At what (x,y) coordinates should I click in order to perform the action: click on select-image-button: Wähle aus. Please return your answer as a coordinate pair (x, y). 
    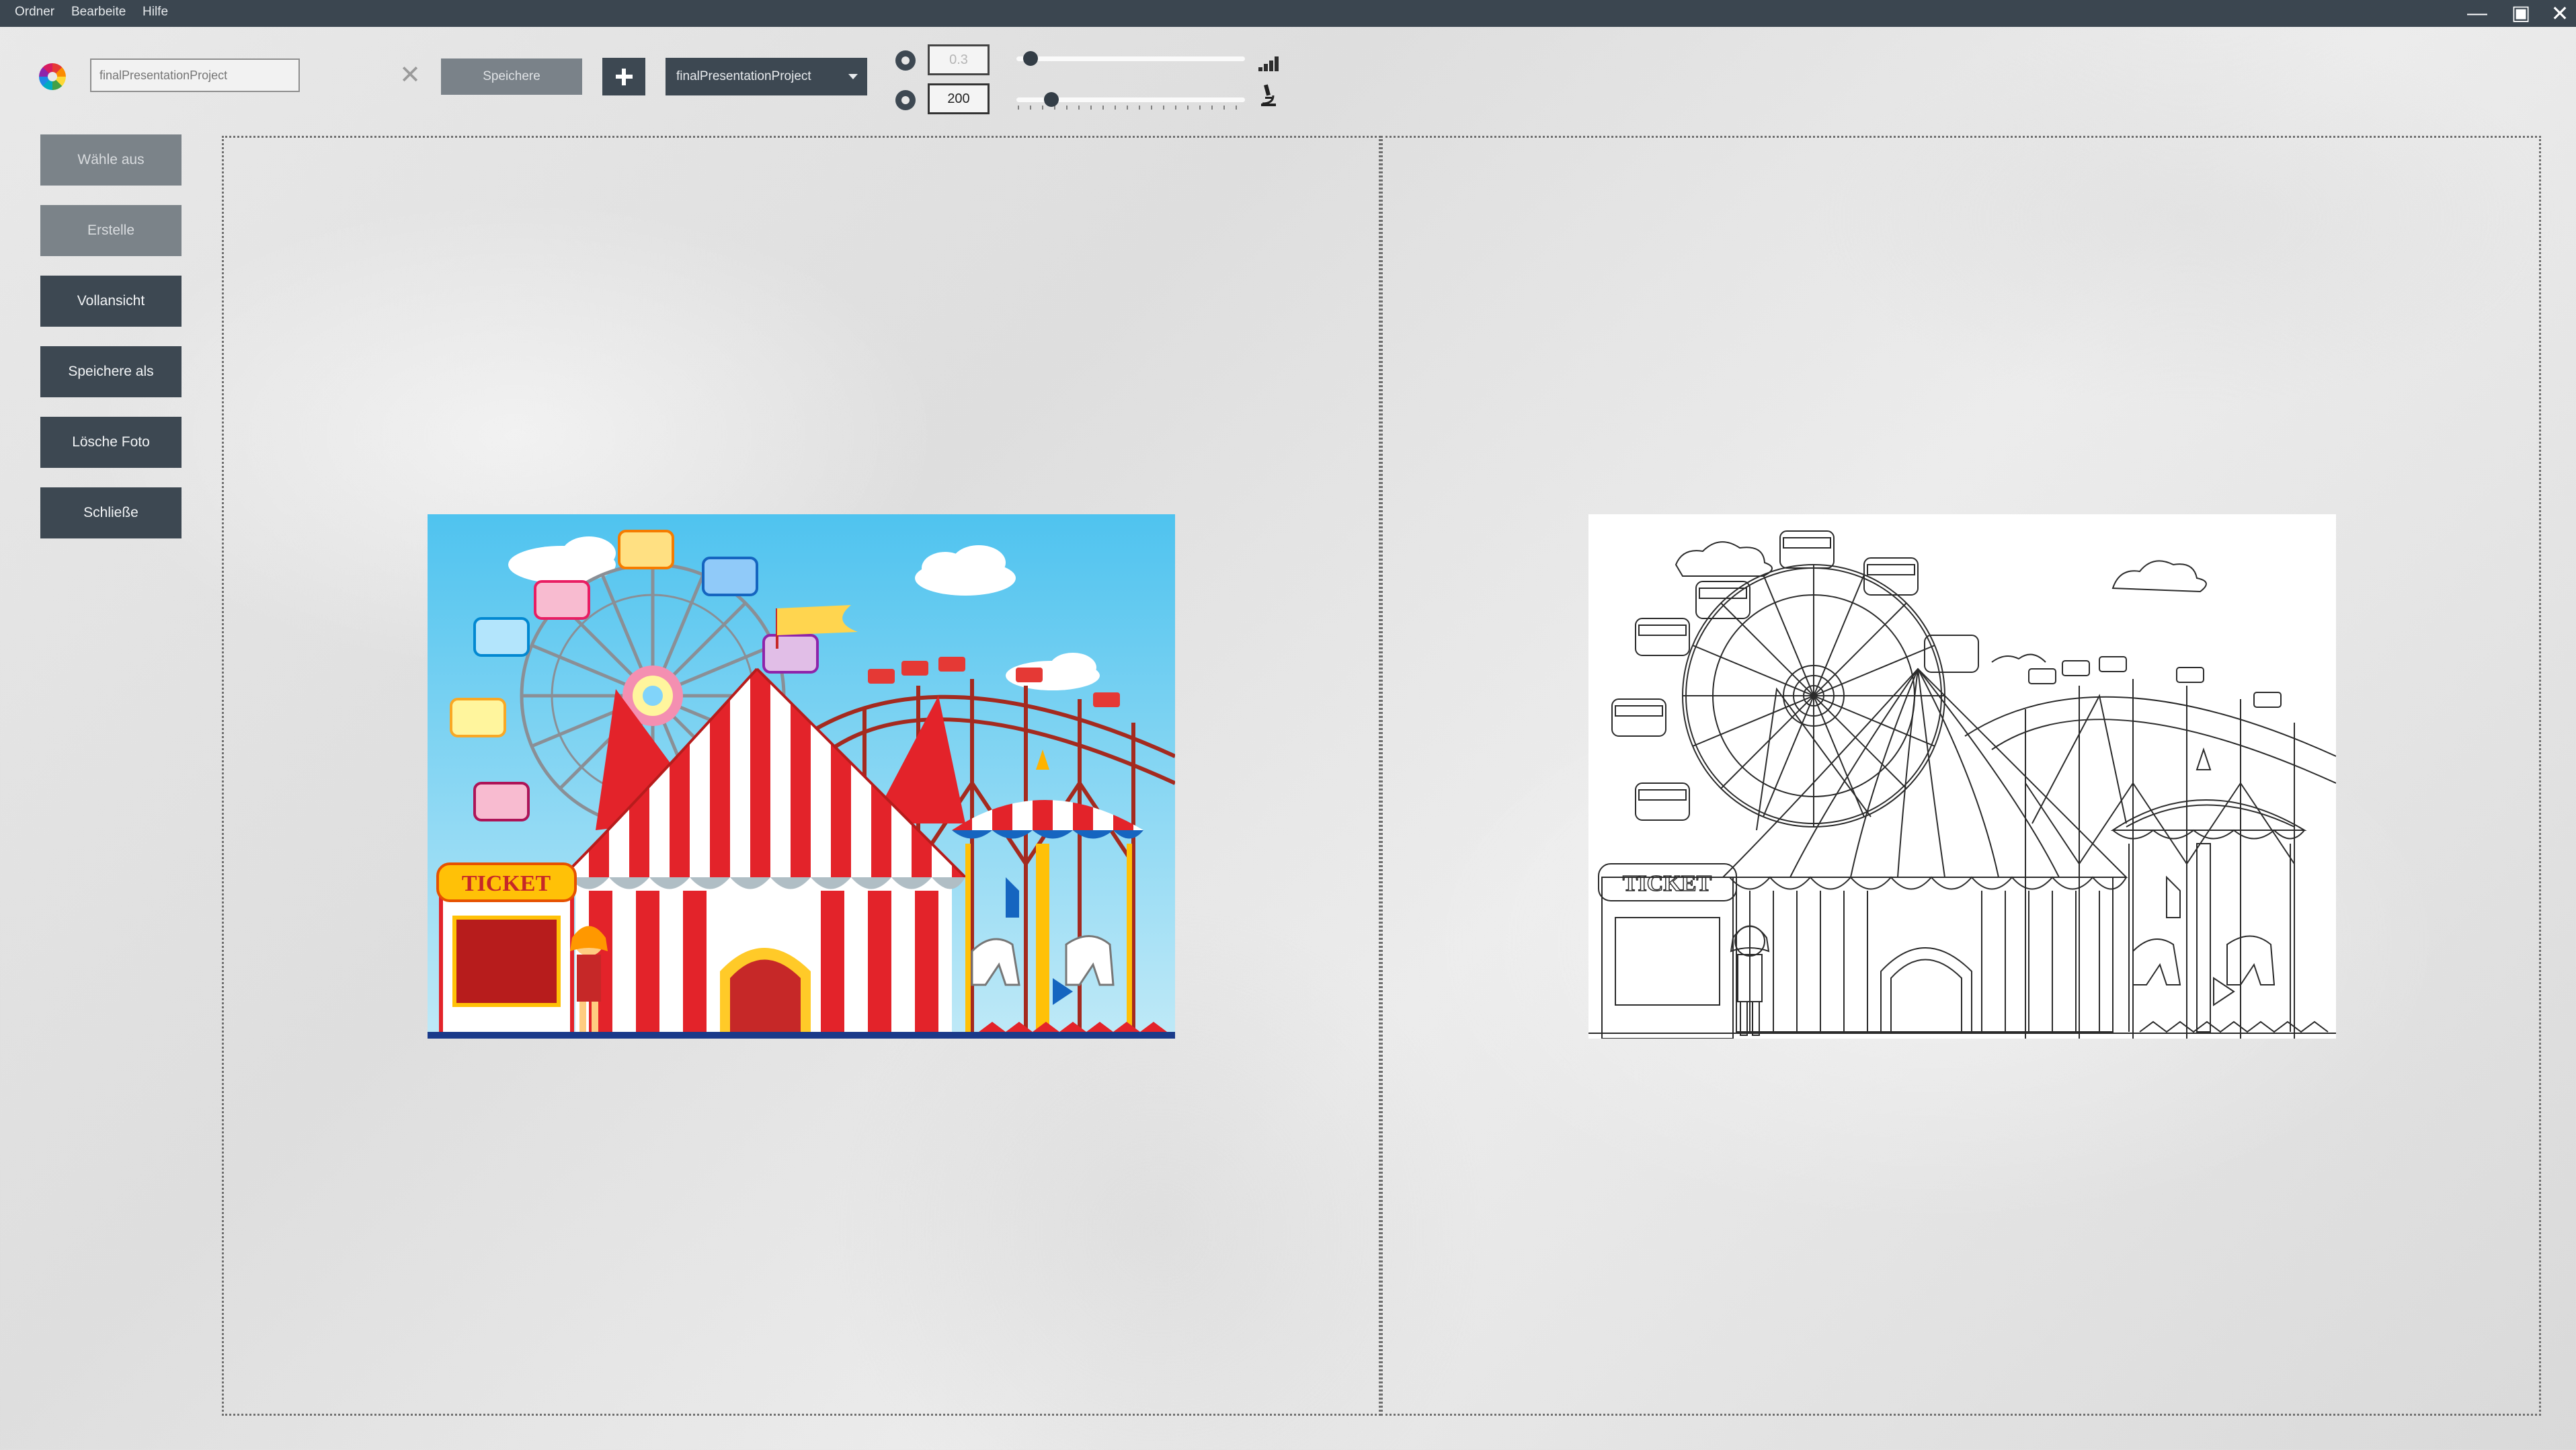
    Looking at the image, I should click on (111, 160).